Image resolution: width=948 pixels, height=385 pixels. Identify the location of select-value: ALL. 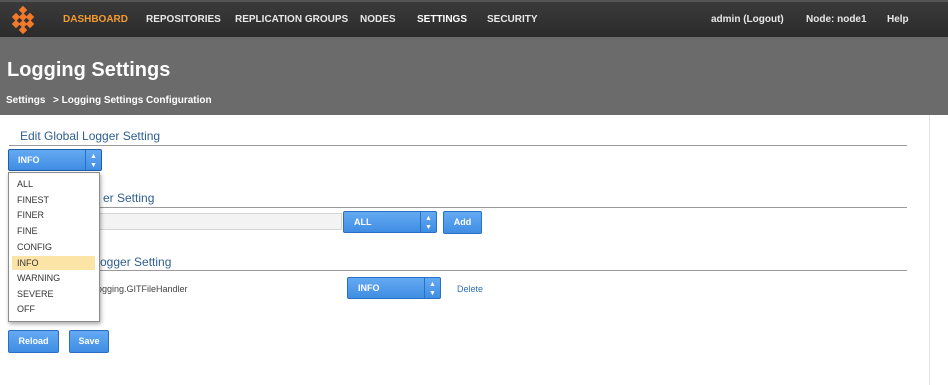
(363, 222).